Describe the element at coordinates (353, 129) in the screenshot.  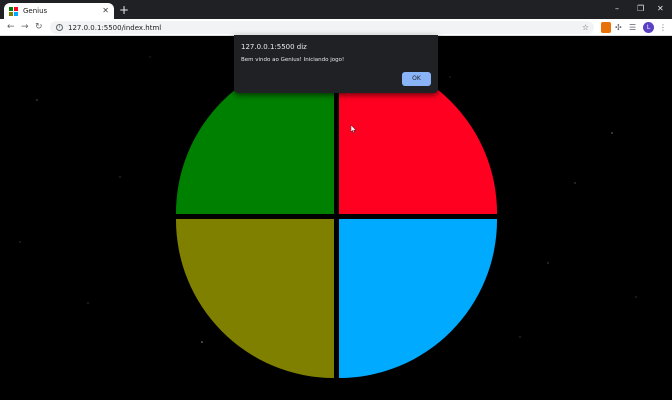
I see `mouse-cursor-icon` at that location.